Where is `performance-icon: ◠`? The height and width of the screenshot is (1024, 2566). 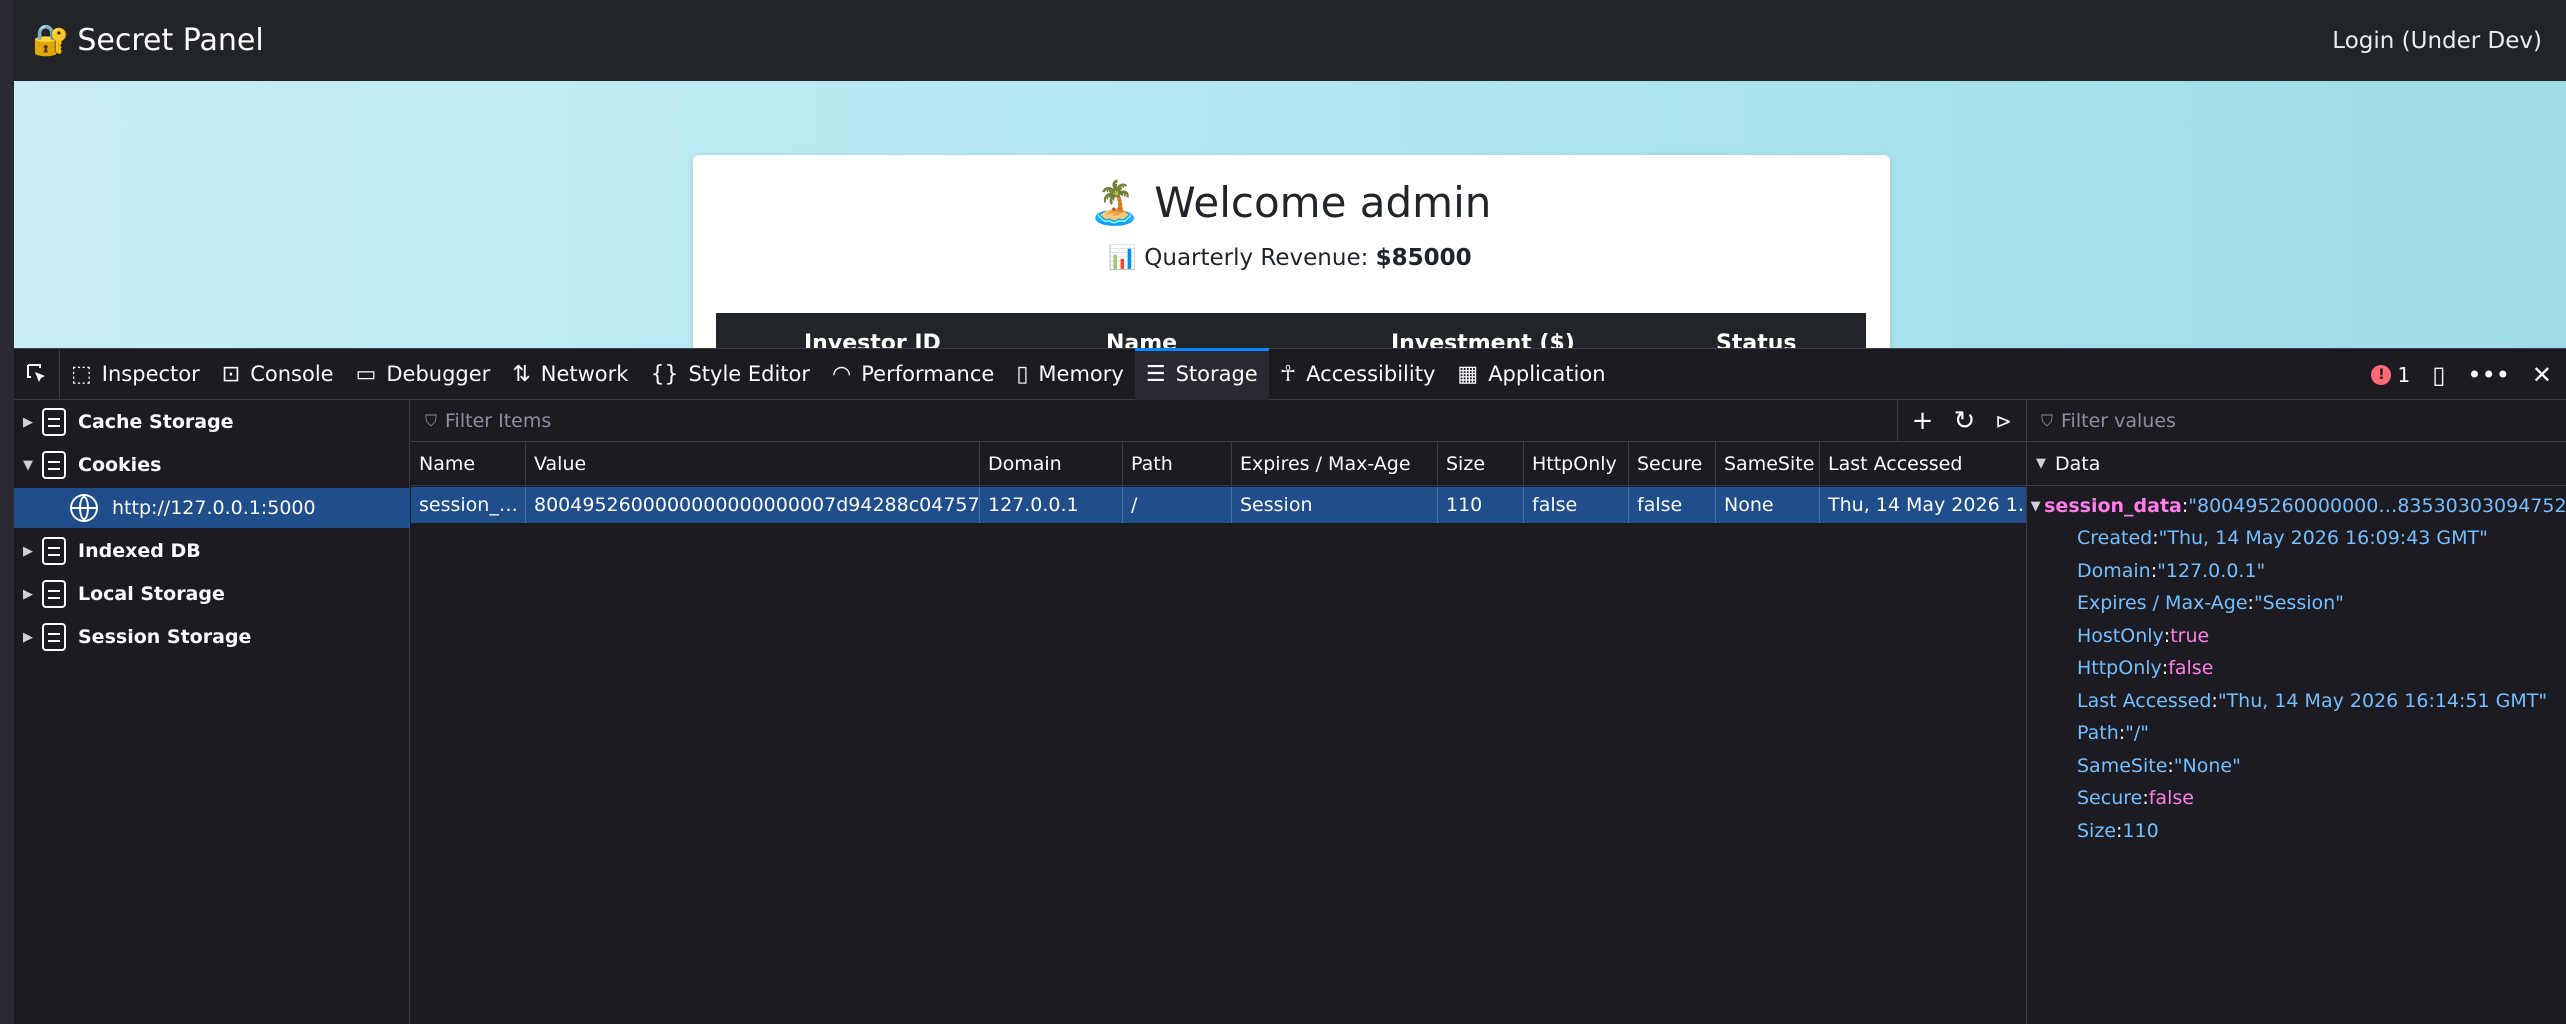
performance-icon: ◠ is located at coordinates (842, 374).